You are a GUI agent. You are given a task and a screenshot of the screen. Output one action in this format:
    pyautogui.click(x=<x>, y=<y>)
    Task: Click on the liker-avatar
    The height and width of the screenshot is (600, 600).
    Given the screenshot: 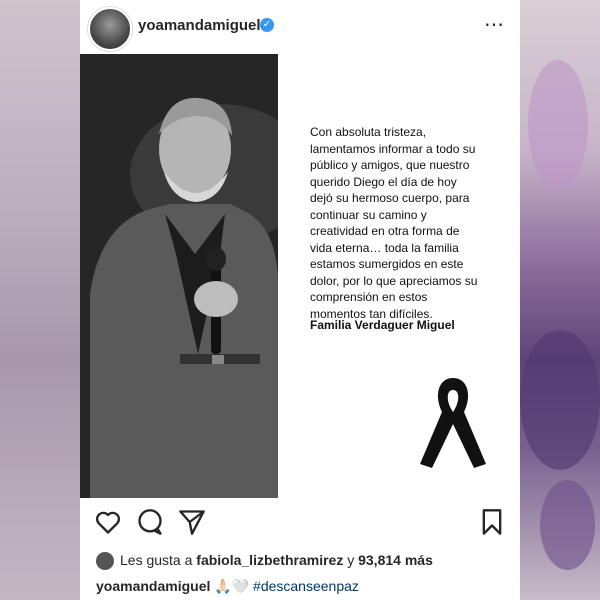 What is the action you would take?
    pyautogui.click(x=105, y=561)
    